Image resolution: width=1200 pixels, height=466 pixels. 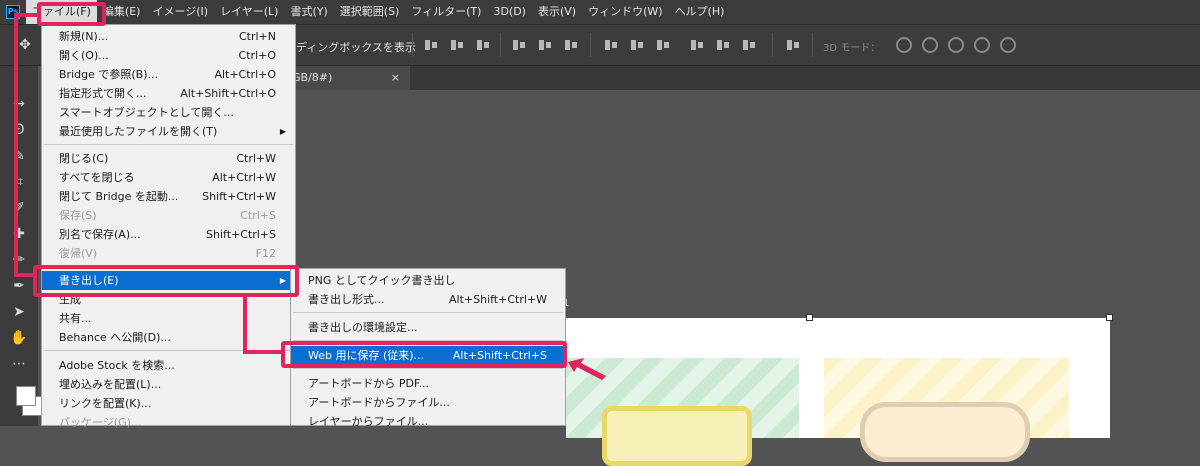 What do you see at coordinates (168, 93) in the screenshot?
I see `menu-item-open-as: 指定形式で開く... Alt+Shift+Ctrl+O` at bounding box center [168, 93].